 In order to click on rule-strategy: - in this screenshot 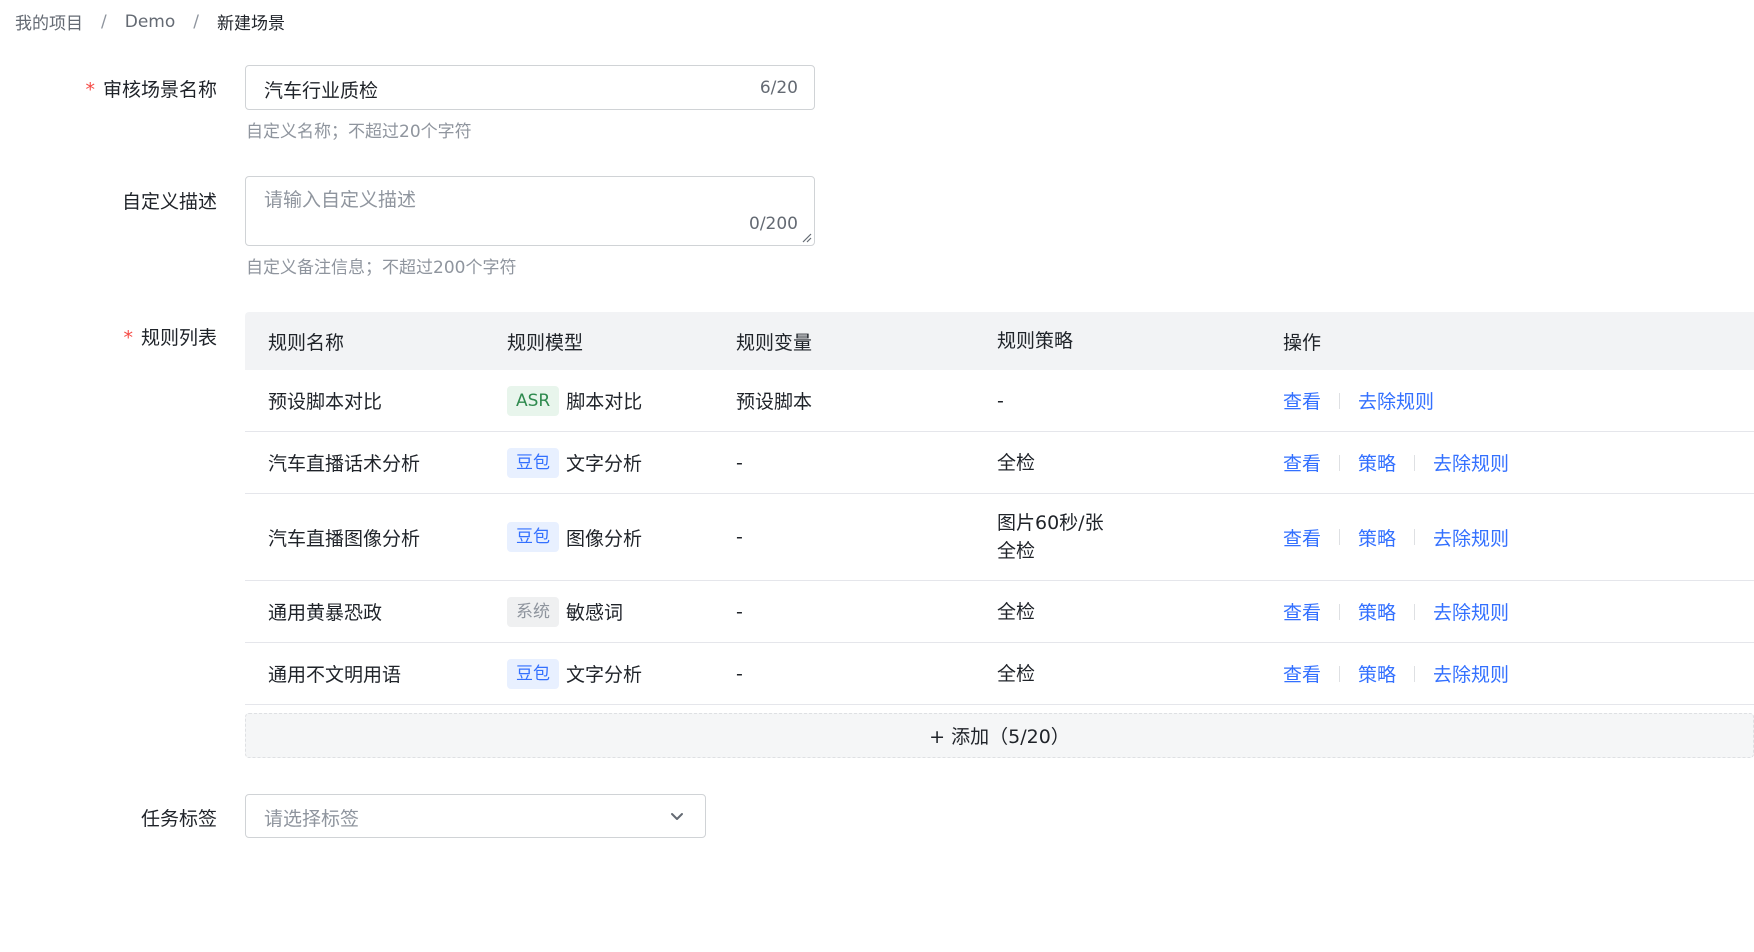, I will do `click(1000, 400)`.